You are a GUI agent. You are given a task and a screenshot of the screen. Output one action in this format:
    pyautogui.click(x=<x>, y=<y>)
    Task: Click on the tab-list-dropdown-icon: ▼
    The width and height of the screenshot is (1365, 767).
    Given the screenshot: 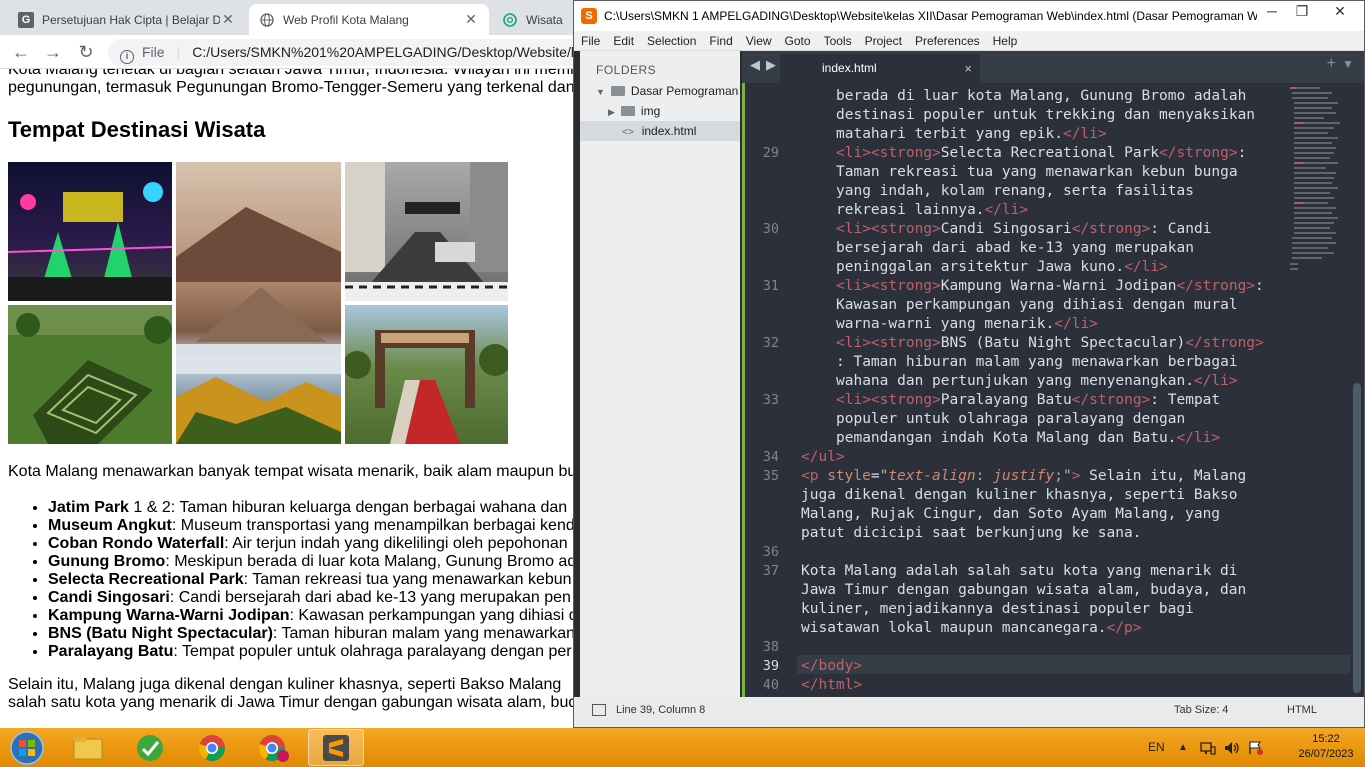 What is the action you would take?
    pyautogui.click(x=1348, y=64)
    